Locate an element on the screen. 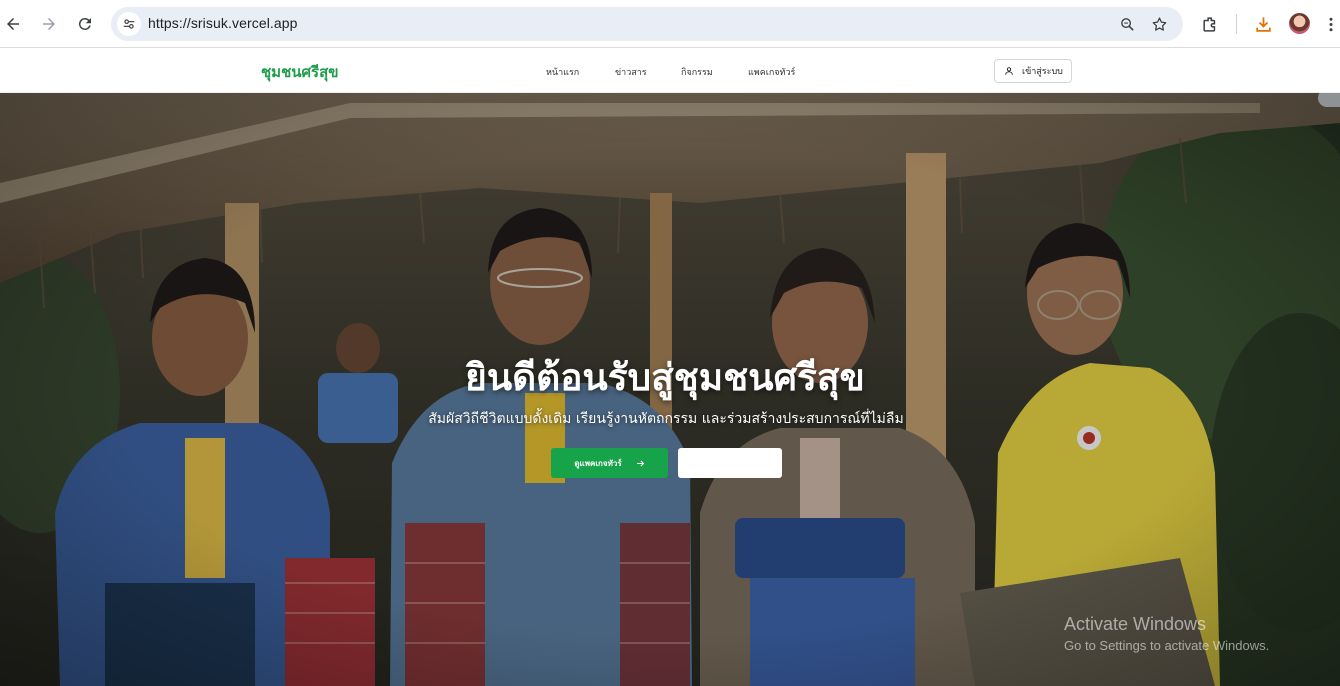 The height and width of the screenshot is (686, 1340). bookmark-star-icon is located at coordinates (1159, 24).